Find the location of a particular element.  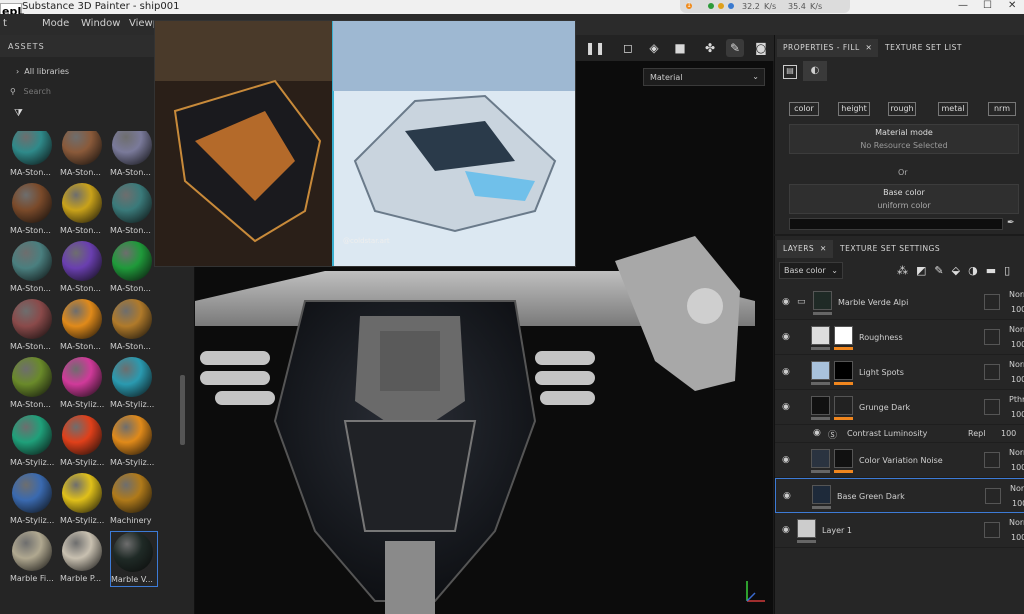

channel-select: Base color ⌄ is located at coordinates (811, 270).